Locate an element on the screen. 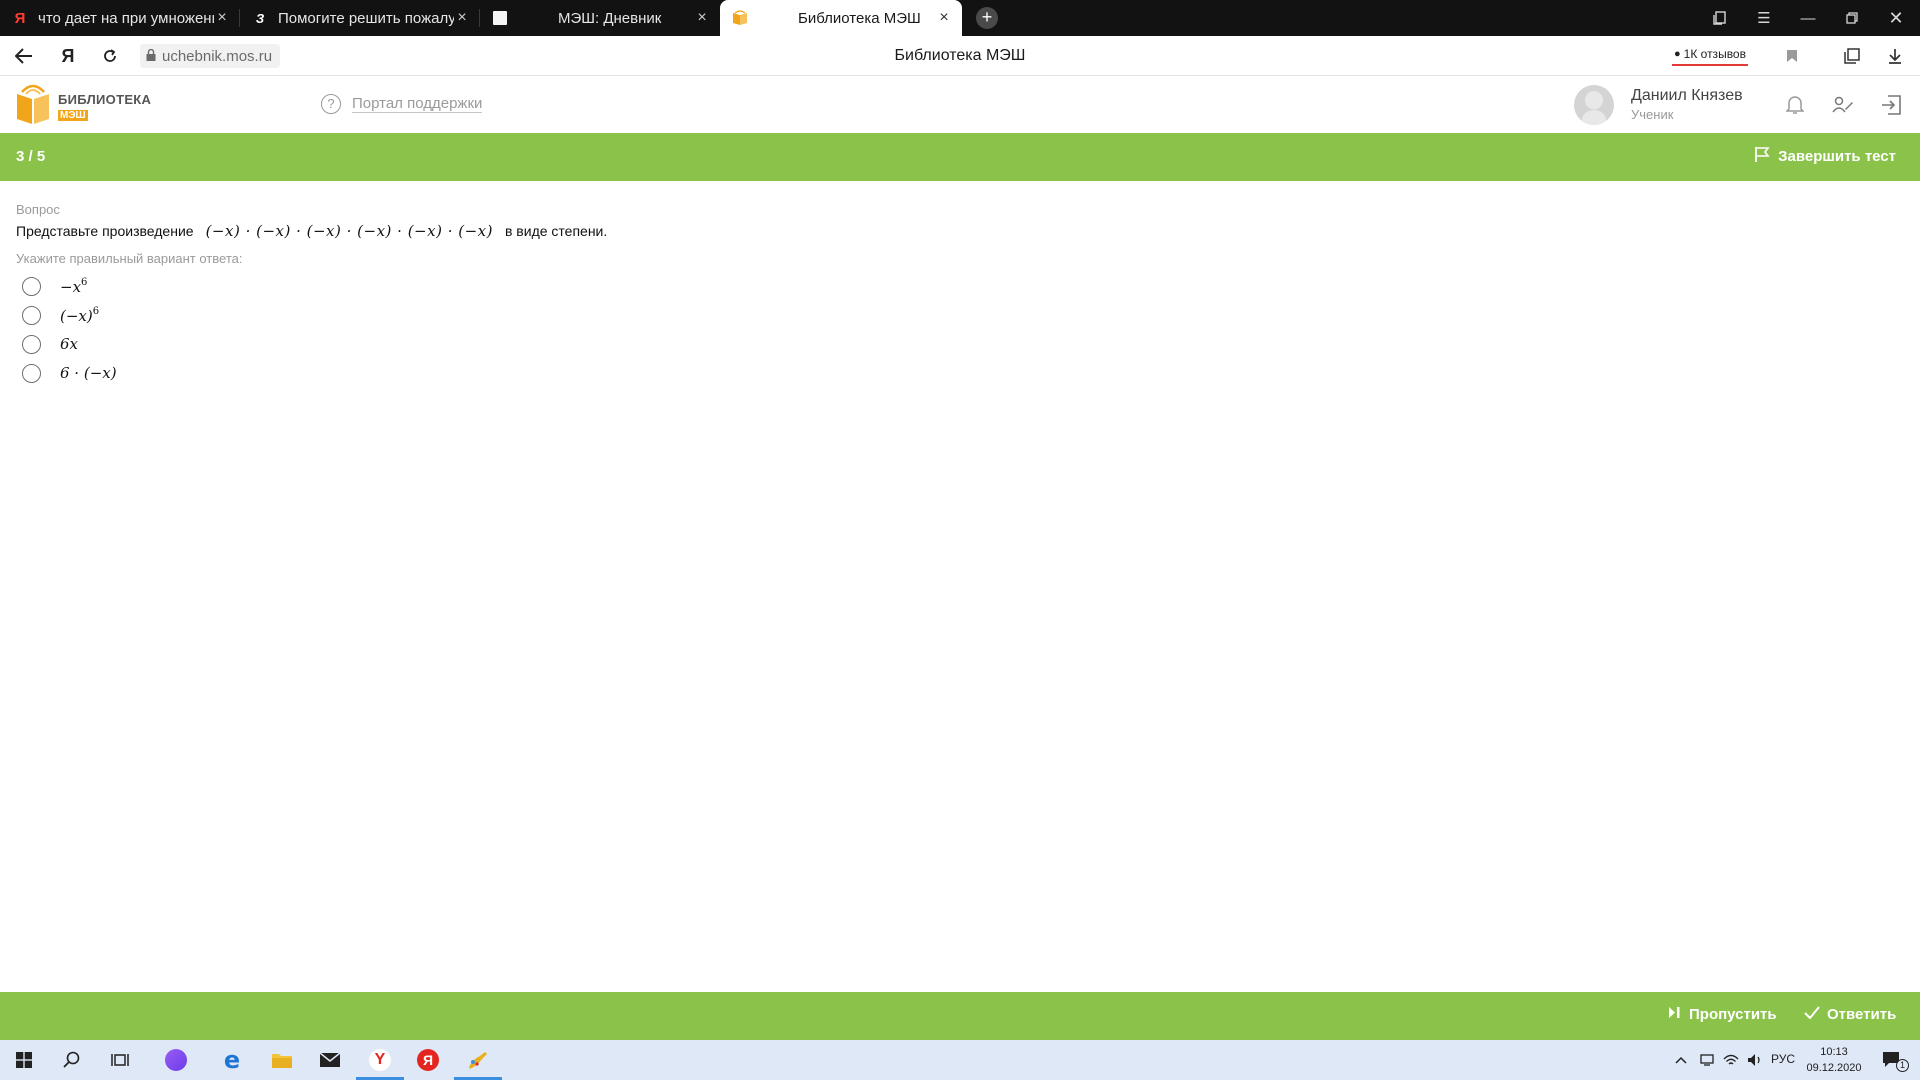  browser-tab: МЭШ: Дневник × is located at coordinates (600, 18).